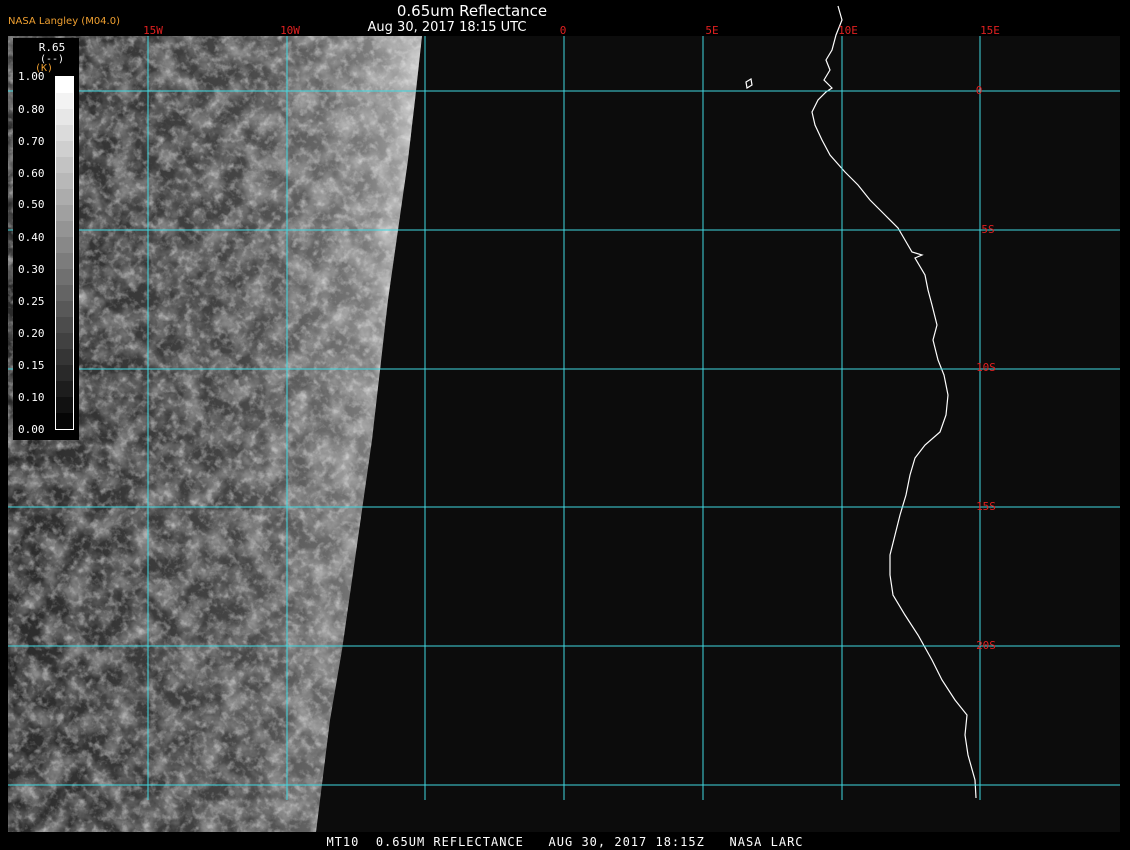 The image size is (1130, 850). I want to click on latitude-label-5S: 5S, so click(987, 229).